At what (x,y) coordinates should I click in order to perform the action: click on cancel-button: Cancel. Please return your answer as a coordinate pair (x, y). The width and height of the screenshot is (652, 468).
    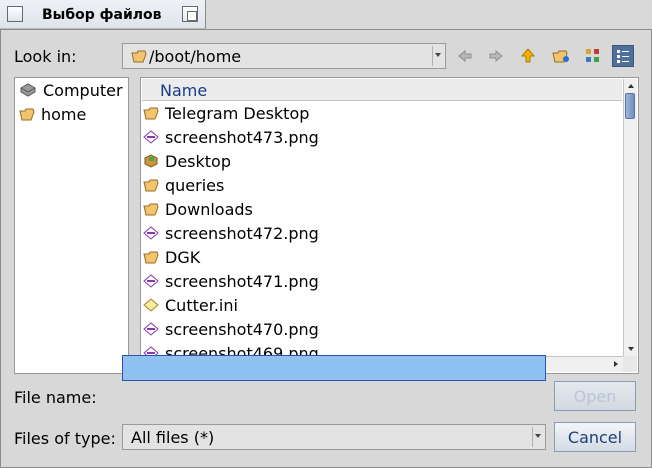
    Looking at the image, I should click on (595, 437).